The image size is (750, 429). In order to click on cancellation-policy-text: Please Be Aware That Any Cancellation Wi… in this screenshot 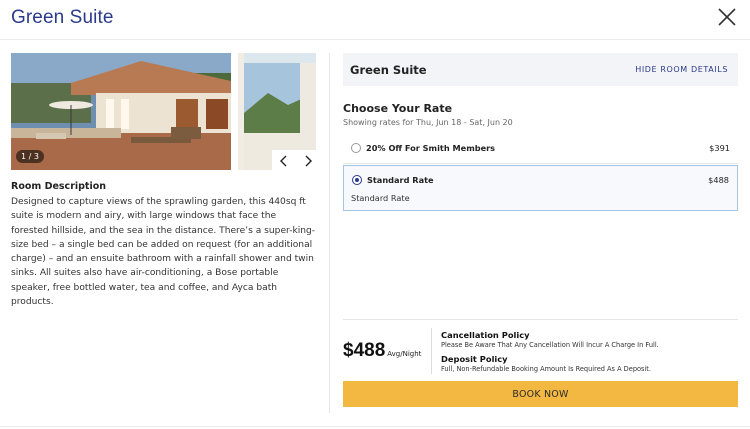, I will do `click(550, 345)`.